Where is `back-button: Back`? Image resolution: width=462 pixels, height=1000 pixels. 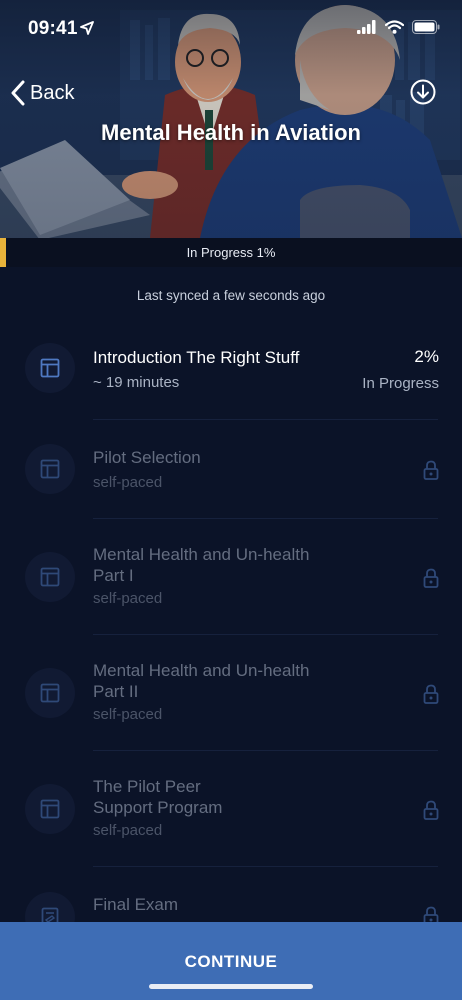
back-button: Back is located at coordinates (42, 93).